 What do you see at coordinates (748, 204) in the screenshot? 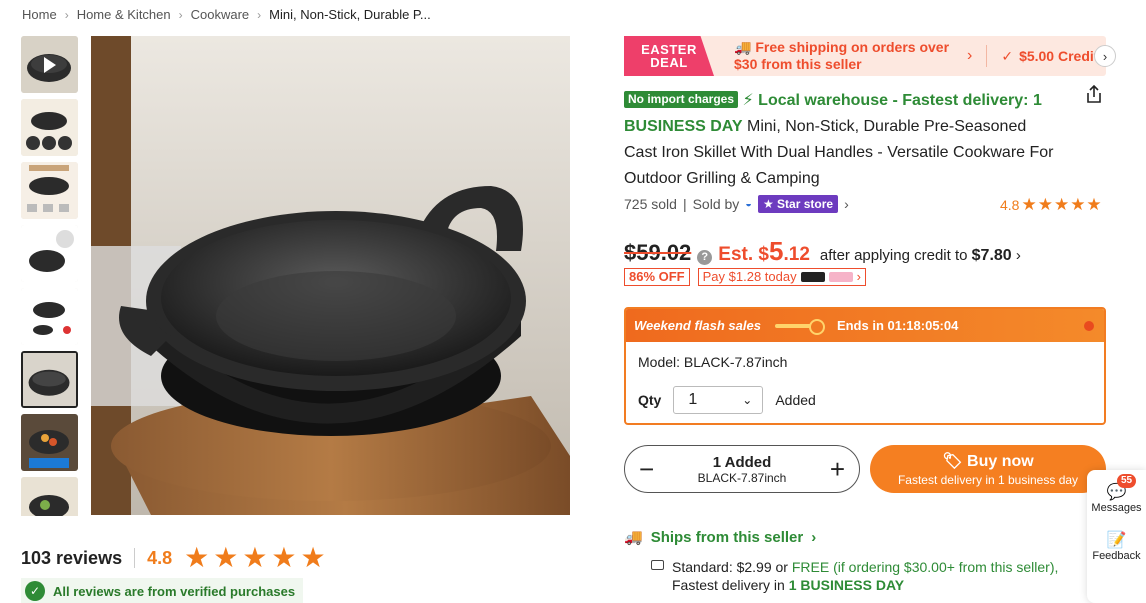
I see `seller-logo-icon: ◒` at bounding box center [748, 204].